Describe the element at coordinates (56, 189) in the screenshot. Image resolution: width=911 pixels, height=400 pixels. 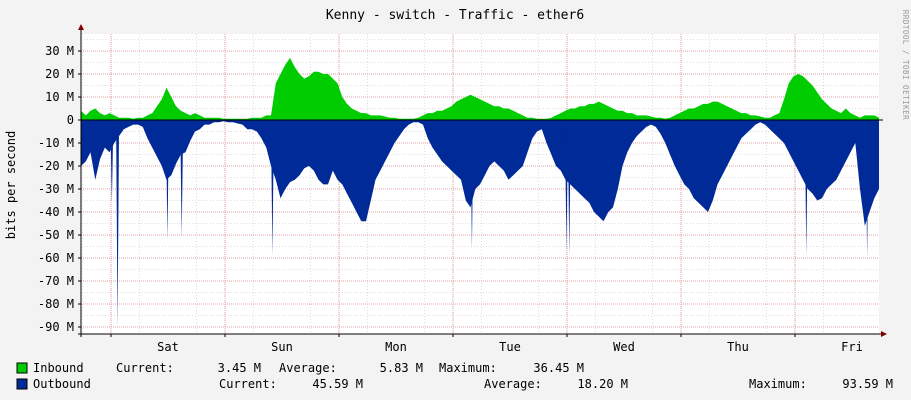
I see `y-tick-label: -30 M` at that location.